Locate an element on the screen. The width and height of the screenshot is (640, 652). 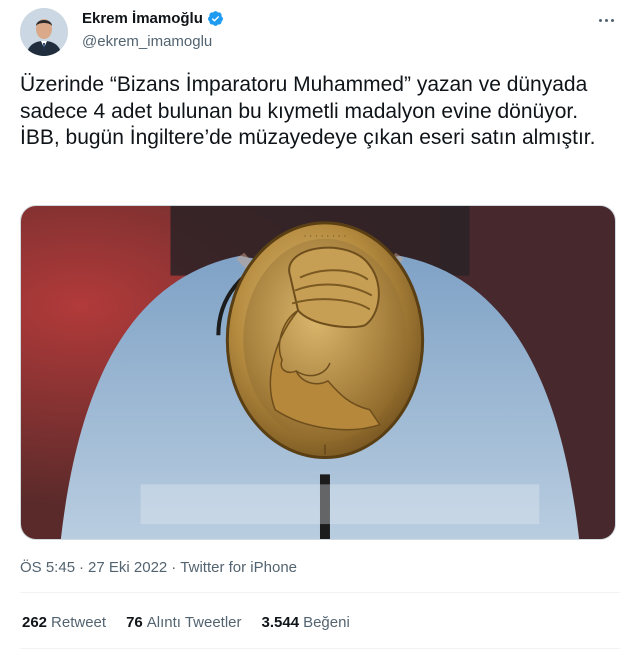
quote-tweets-label: Alıntı Tweetler is located at coordinates (194, 622).